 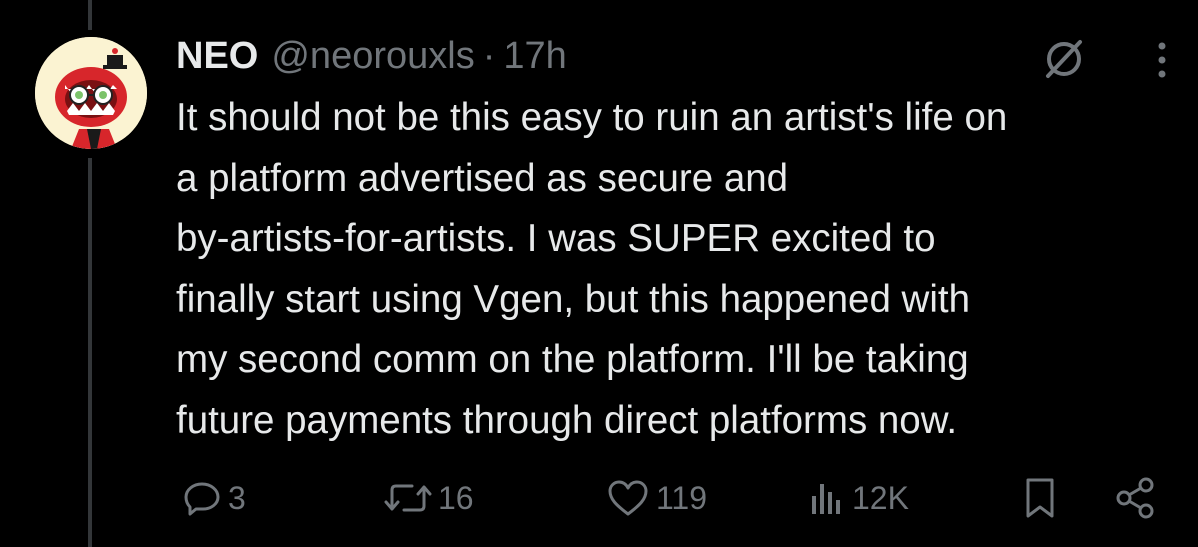 I want to click on share-button, so click(x=1135, y=498).